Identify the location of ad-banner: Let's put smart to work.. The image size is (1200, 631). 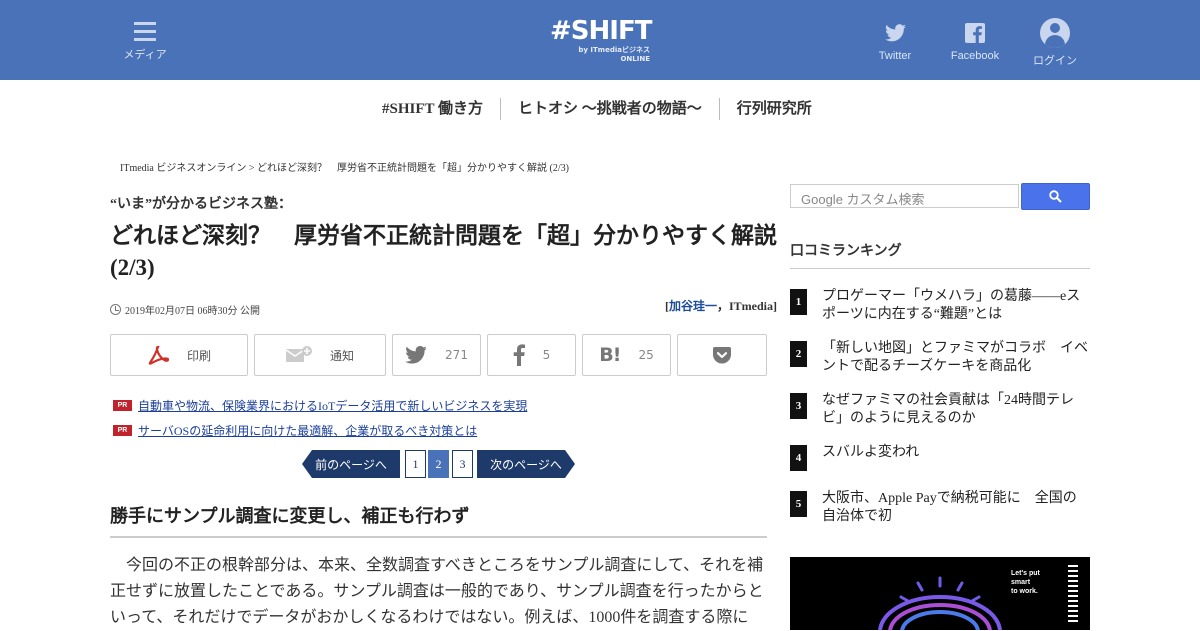
(940, 593).